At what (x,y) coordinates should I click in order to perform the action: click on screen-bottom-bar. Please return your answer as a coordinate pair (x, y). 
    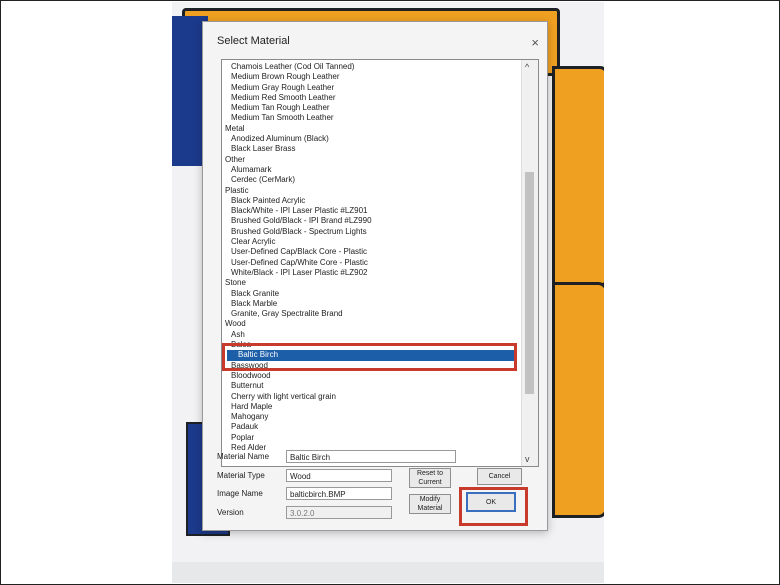
    Looking at the image, I should click on (388, 572).